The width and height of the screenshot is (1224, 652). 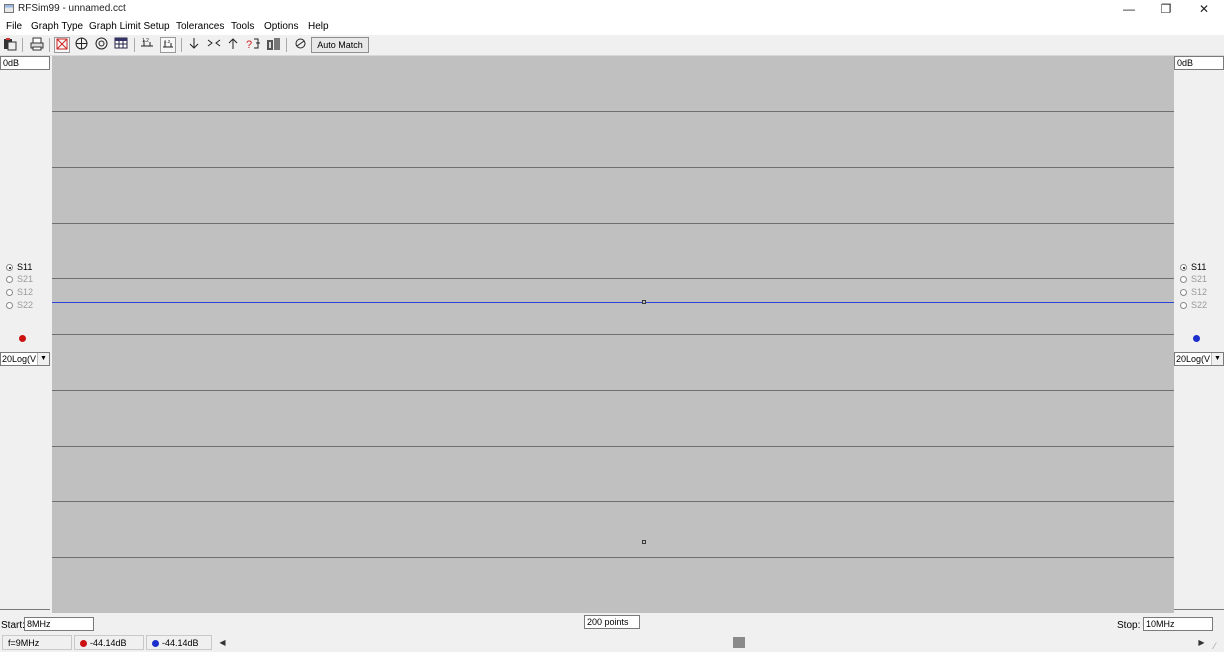 I want to click on menu-graph-type: Graph Type, so click(x=57, y=26).